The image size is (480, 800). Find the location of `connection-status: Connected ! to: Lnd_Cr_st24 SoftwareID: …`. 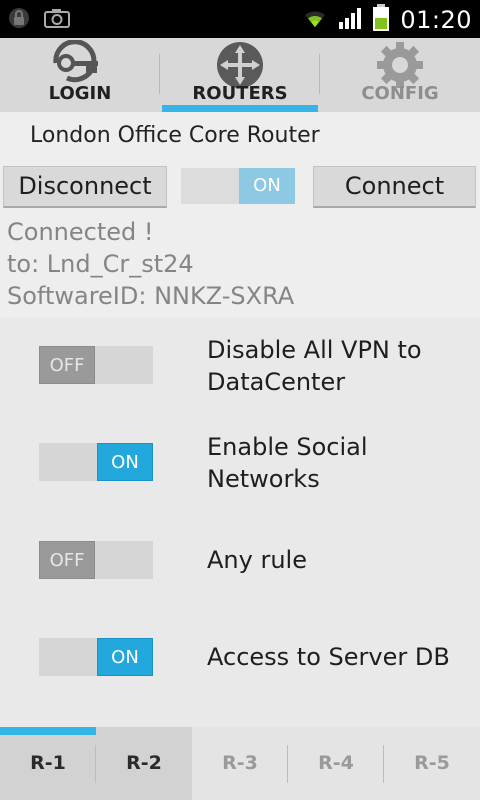

connection-status: Connected ! to: Lnd_Cr_st24 SoftwareID: … is located at coordinates (240, 264).